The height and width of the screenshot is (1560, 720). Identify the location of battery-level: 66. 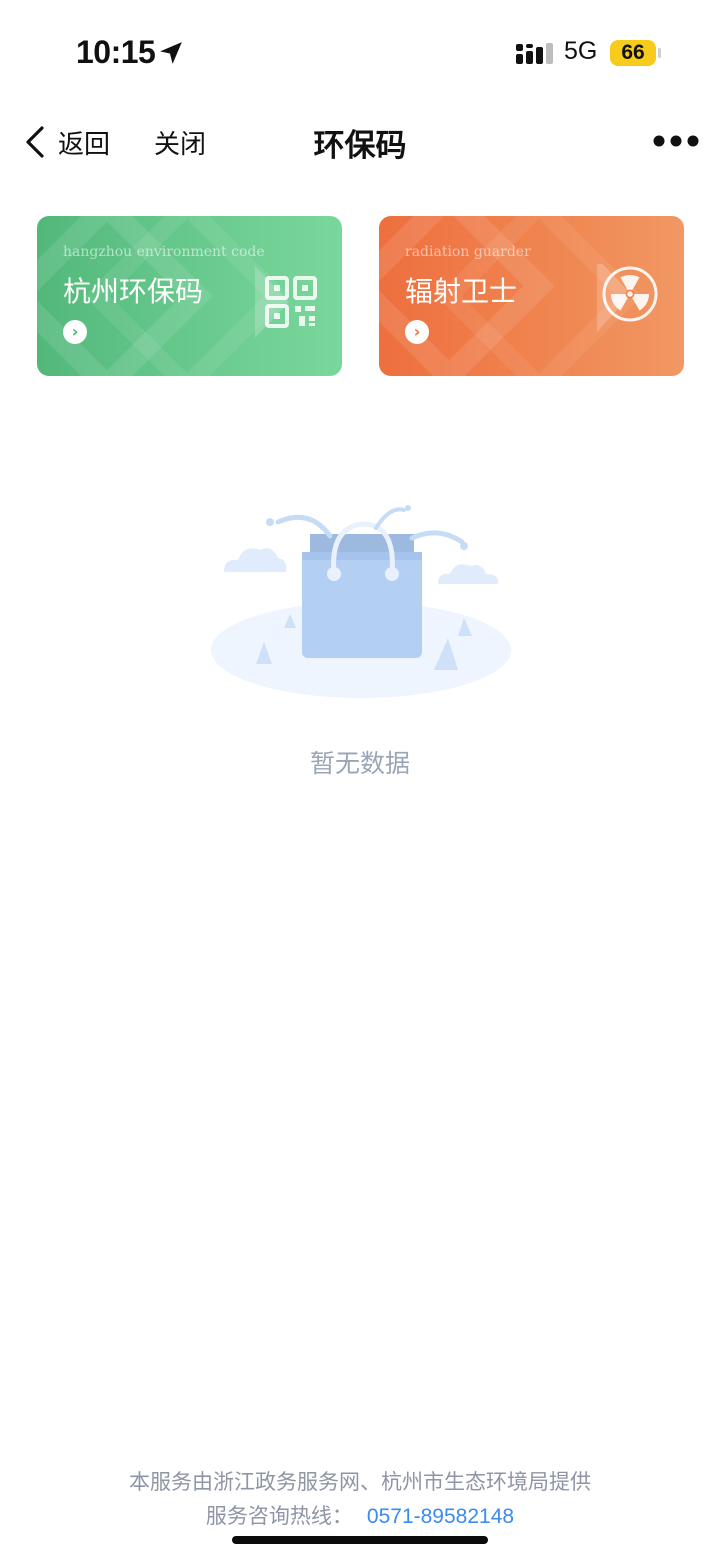
(633, 52).